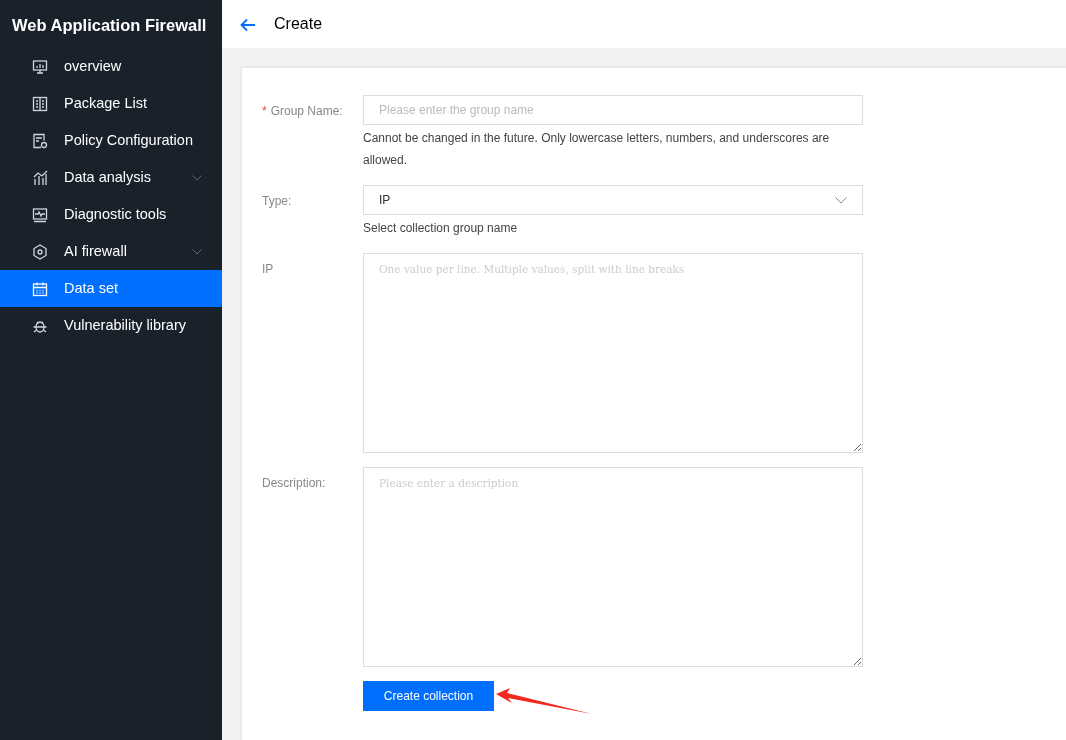 This screenshot has width=1066, height=740. Describe the element at coordinates (268, 269) in the screenshot. I see `field-label: IP` at that location.